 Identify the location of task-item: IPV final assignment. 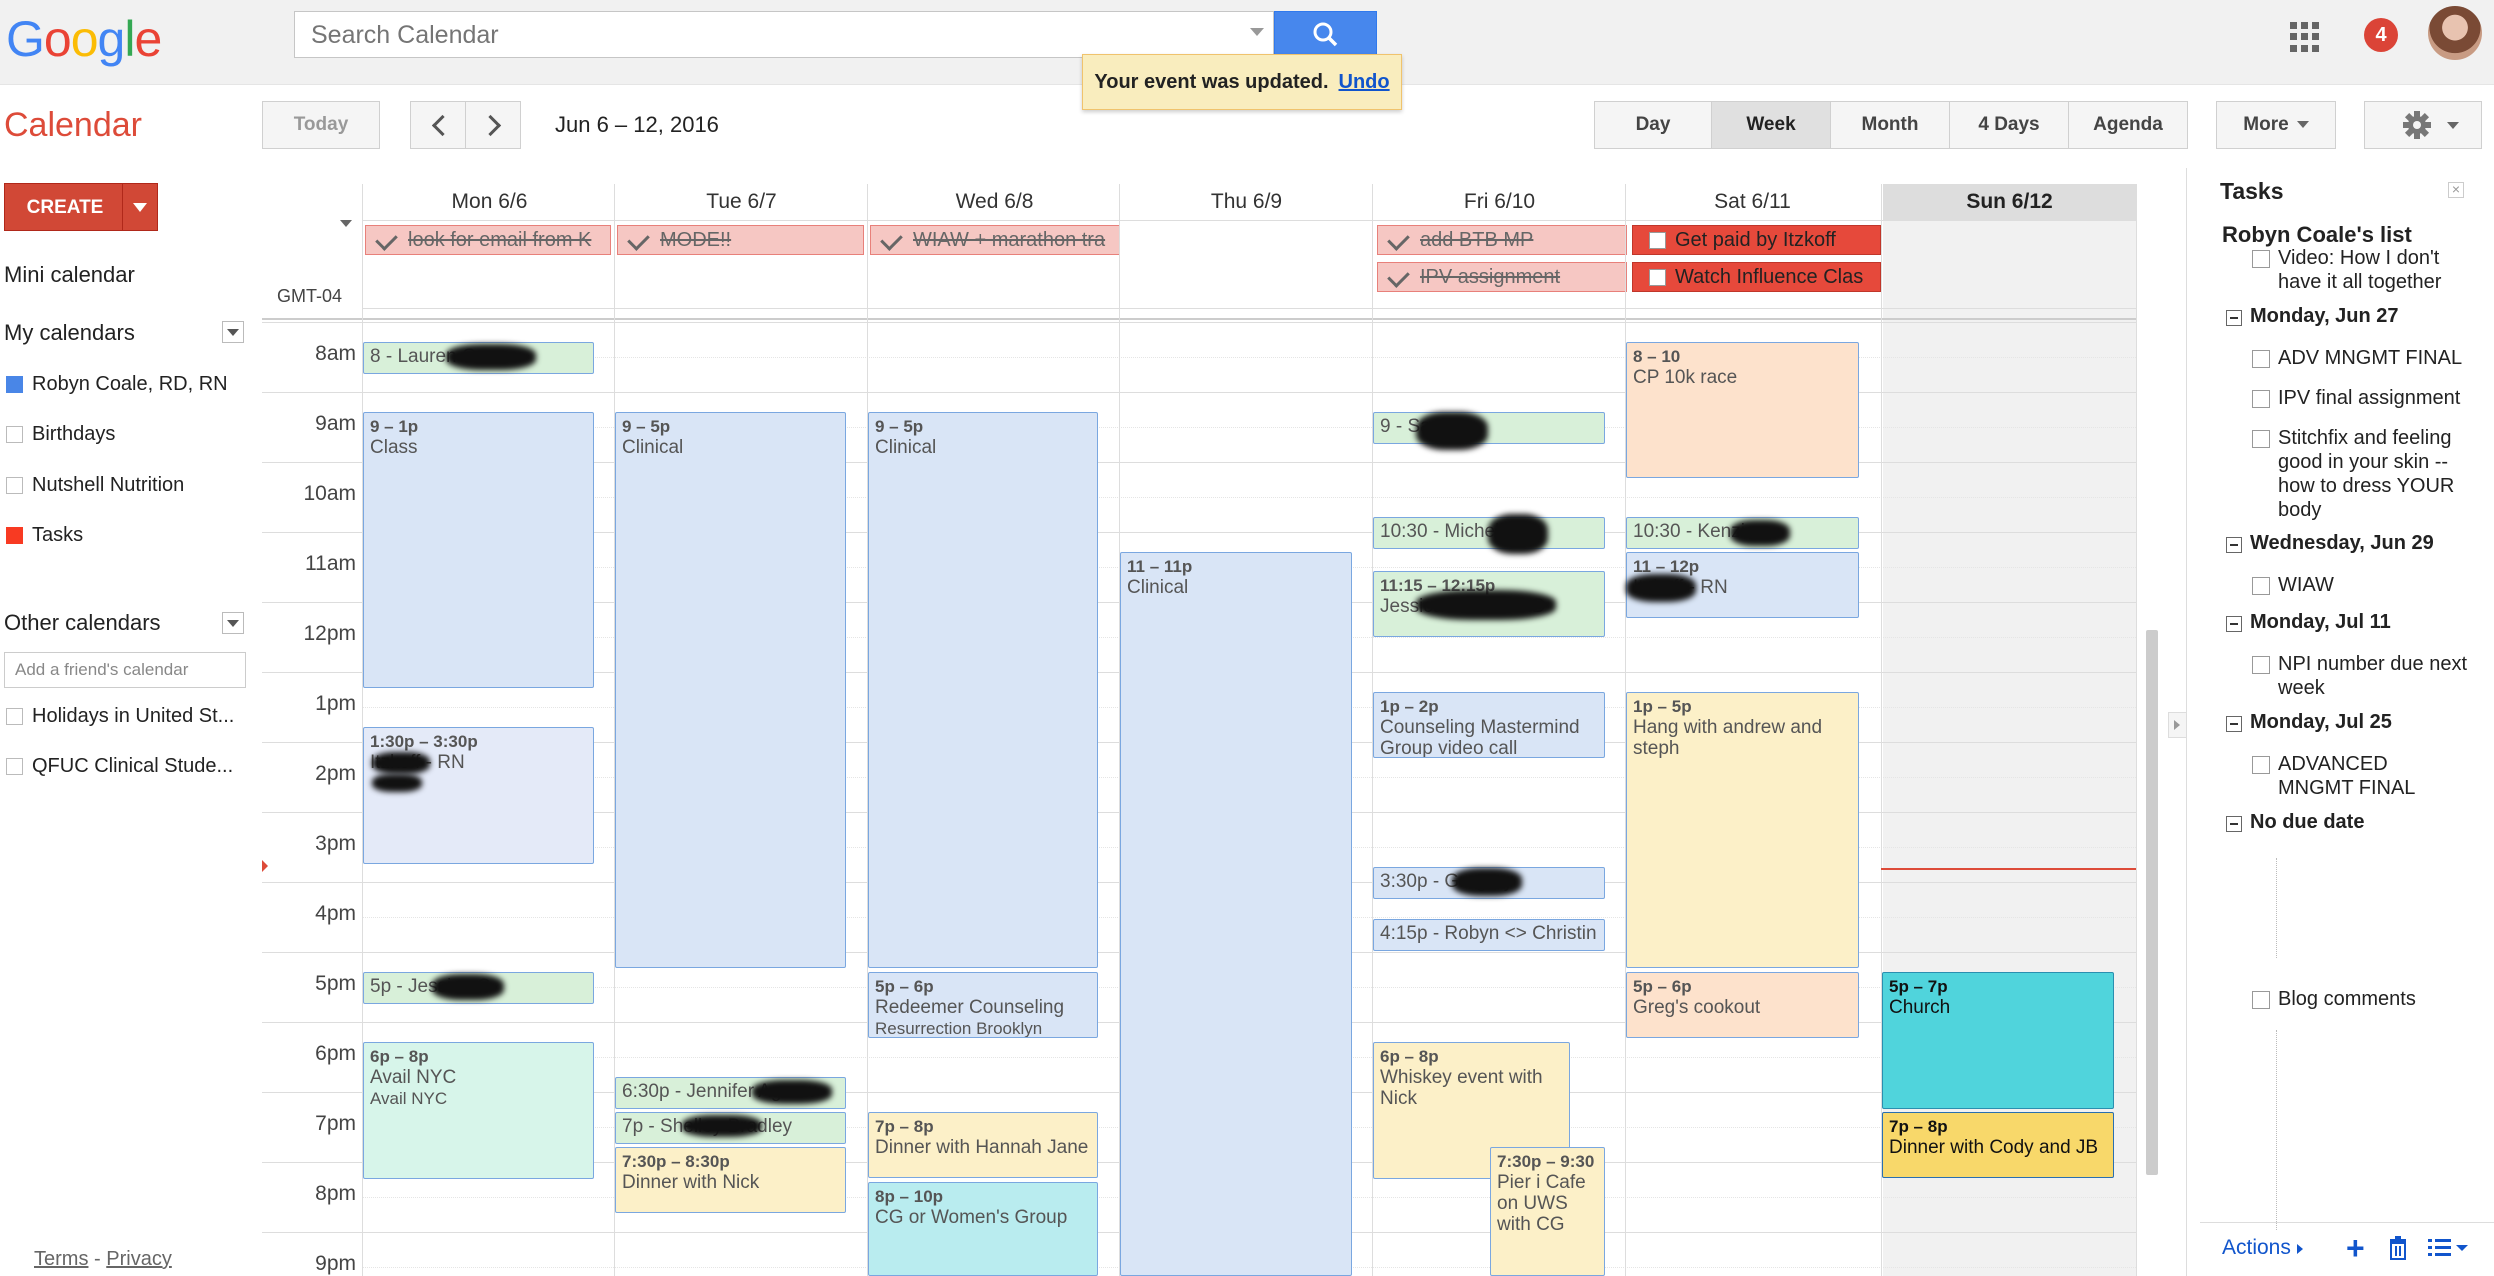
(2369, 398).